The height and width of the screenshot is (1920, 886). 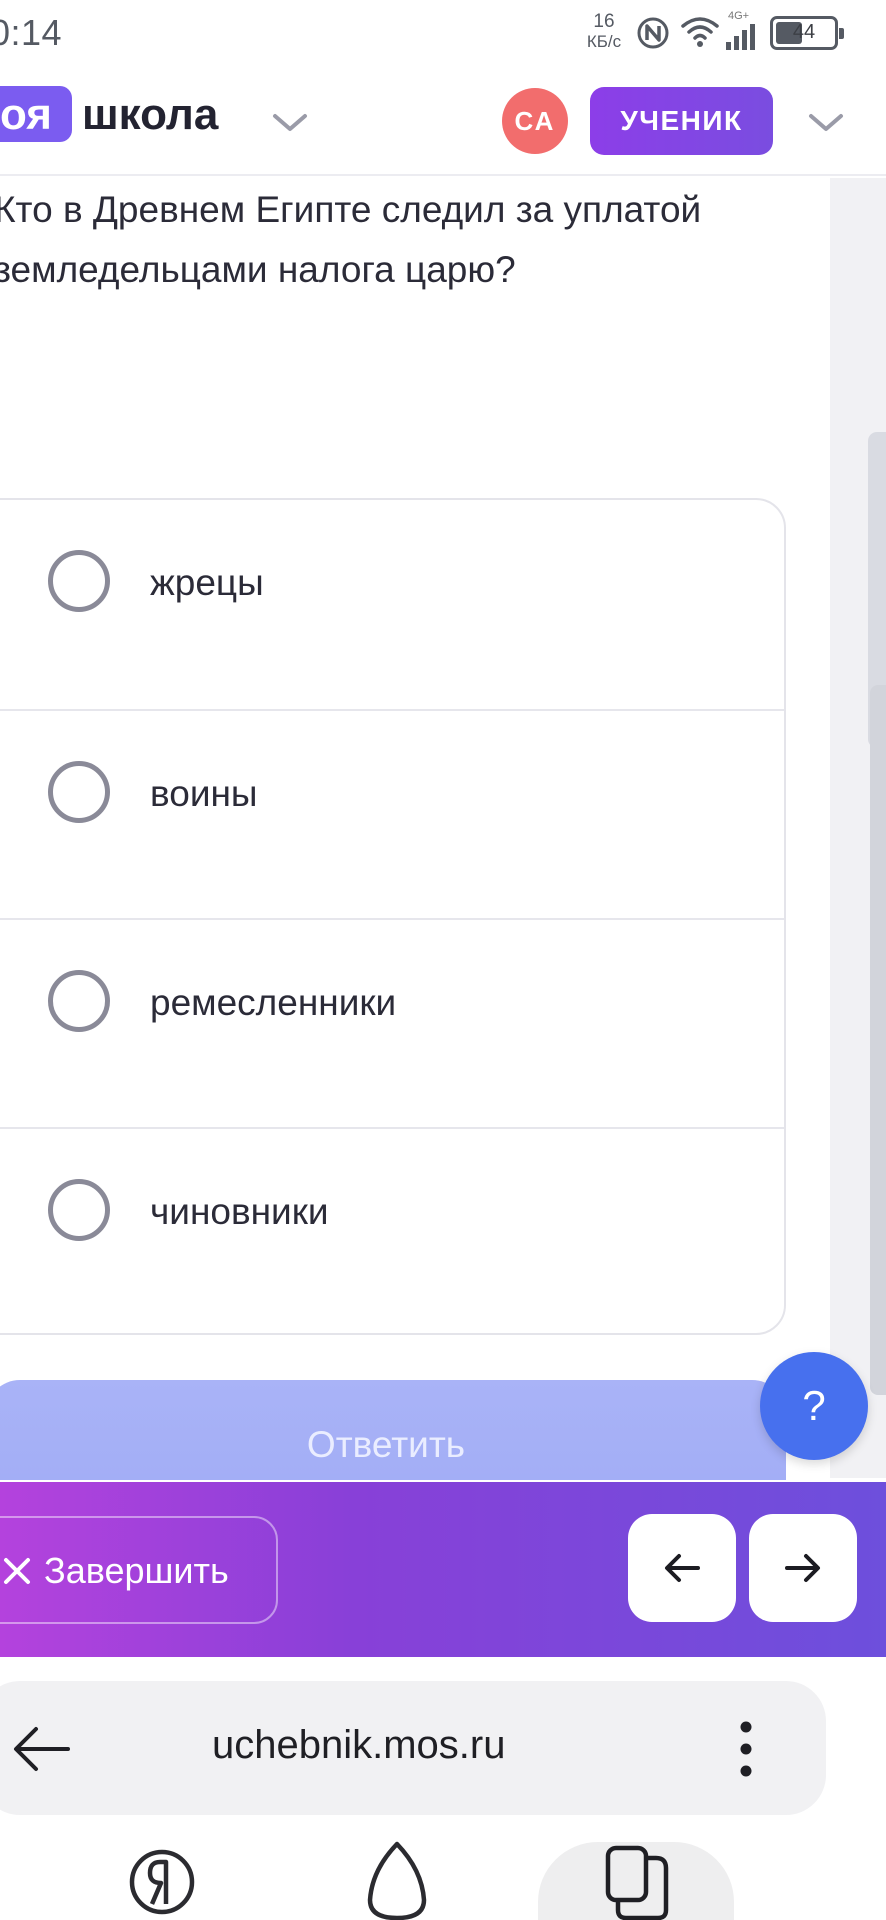 What do you see at coordinates (392, 604) in the screenshot?
I see `answer-option: жрецы` at bounding box center [392, 604].